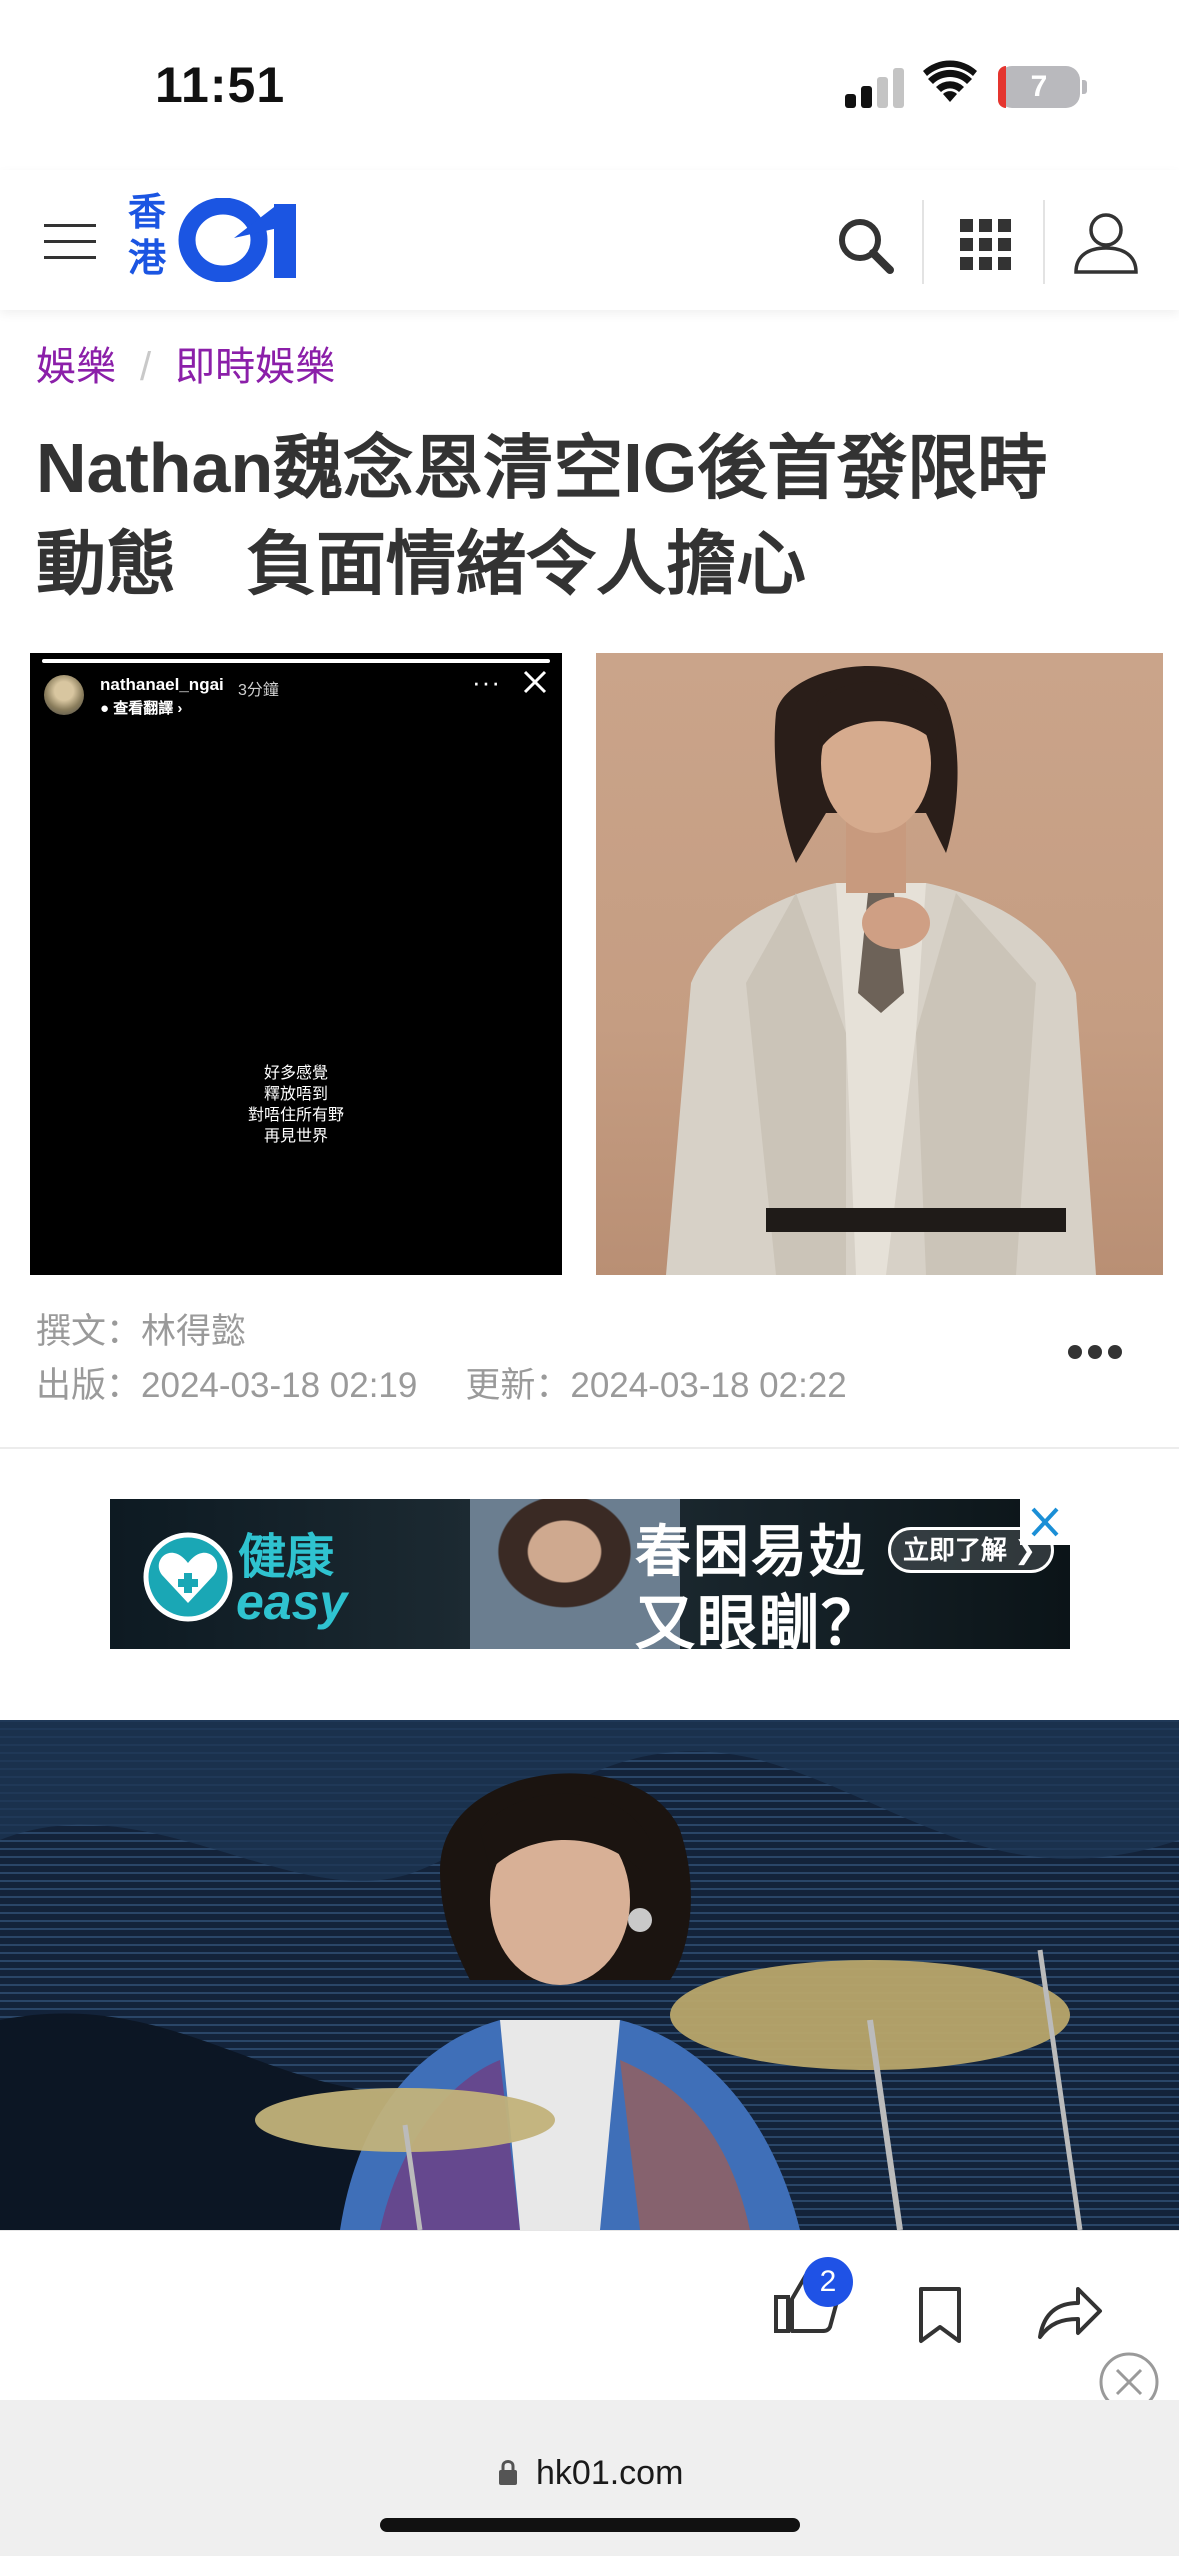 Image resolution: width=1179 pixels, height=2556 pixels. What do you see at coordinates (591, 2473) in the screenshot?
I see `url-text: hk01.com` at bounding box center [591, 2473].